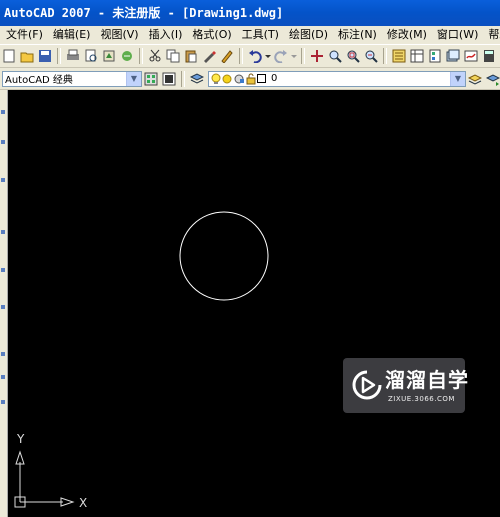  Describe the element at coordinates (421, 399) in the screenshot. I see `watermark-subtitle: ZIXUE.3066.COM` at that location.